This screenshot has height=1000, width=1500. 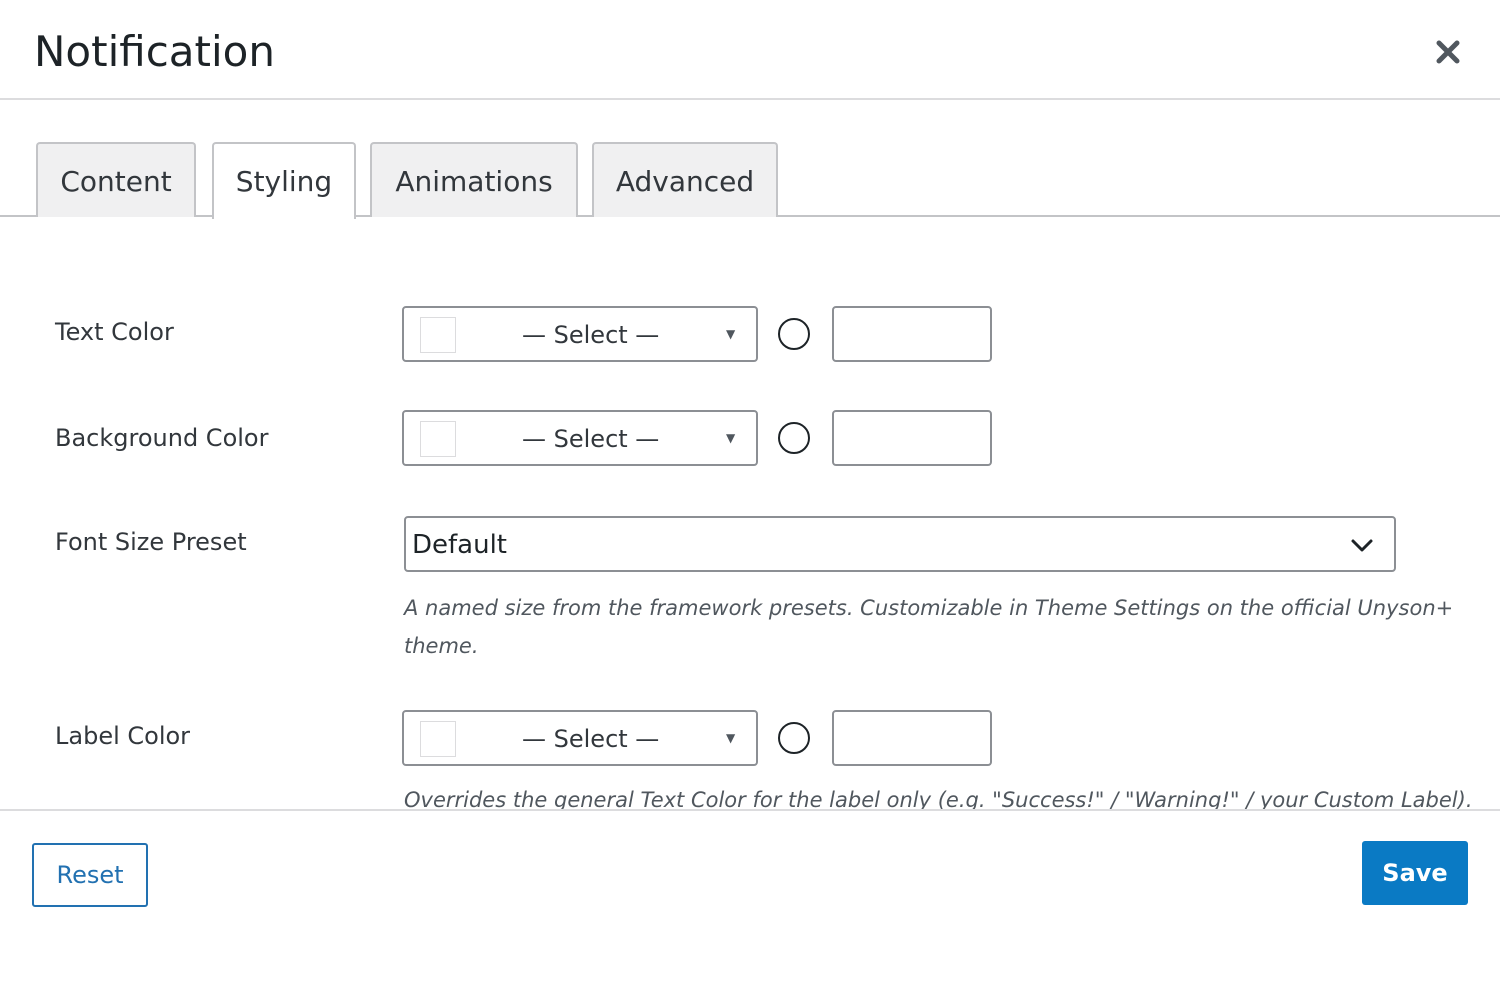 I want to click on save-button: Save, so click(x=1415, y=873).